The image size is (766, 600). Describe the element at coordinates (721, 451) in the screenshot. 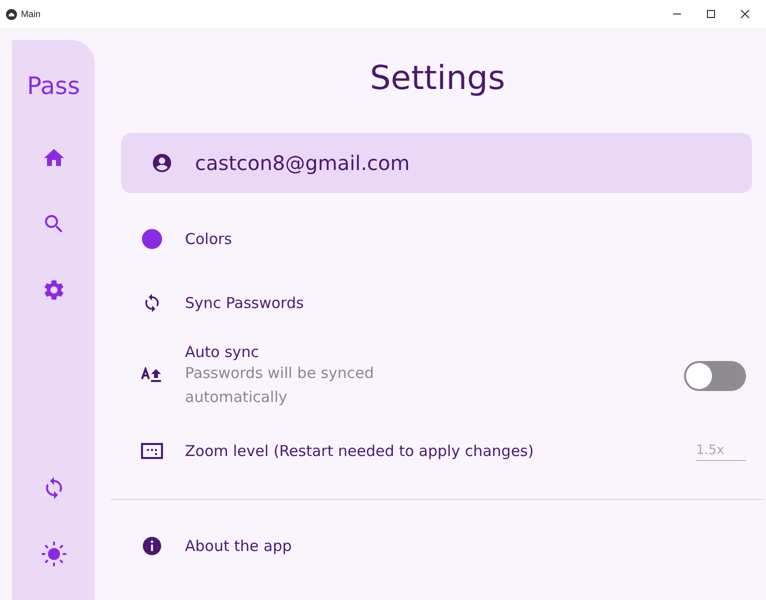

I see `zoom-field: 1.5x` at that location.